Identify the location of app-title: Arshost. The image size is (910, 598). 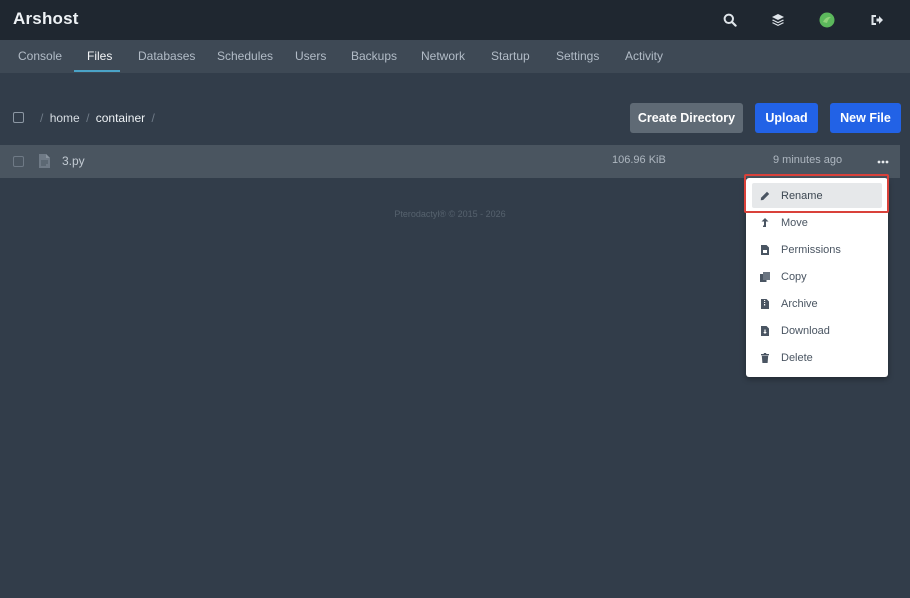
(46, 19).